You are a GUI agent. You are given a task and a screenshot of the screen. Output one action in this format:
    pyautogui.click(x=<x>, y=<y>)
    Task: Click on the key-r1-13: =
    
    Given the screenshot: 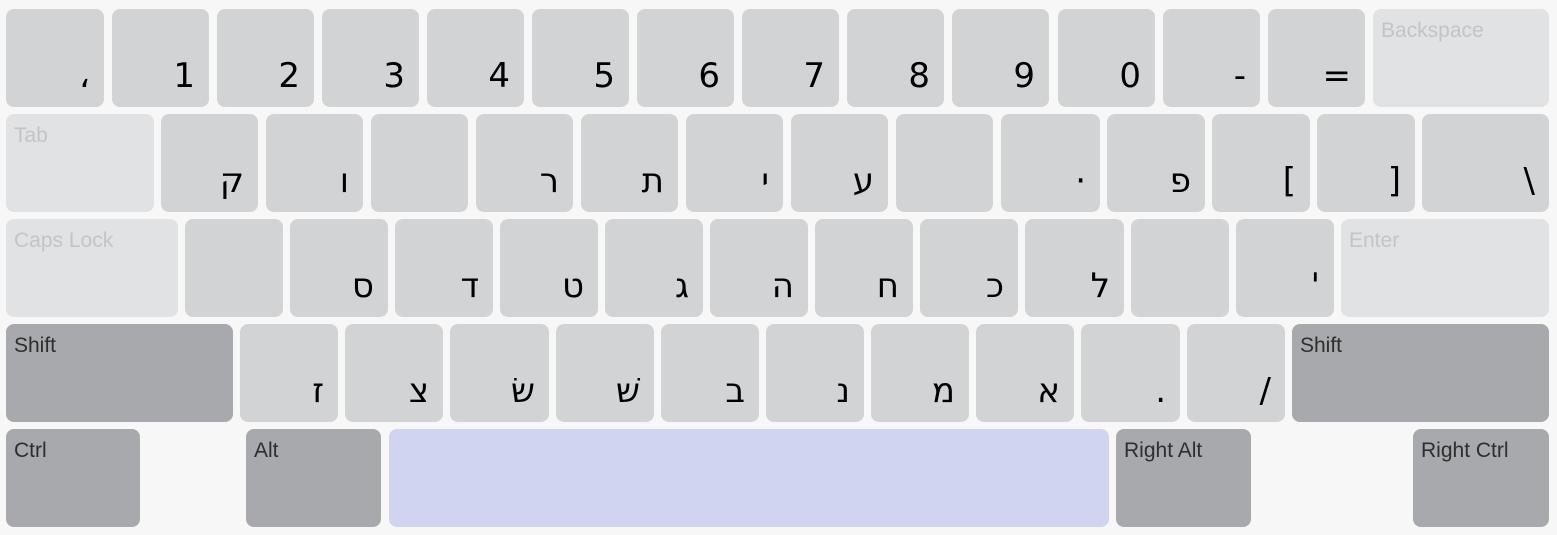 What is the action you would take?
    pyautogui.click(x=1316, y=58)
    